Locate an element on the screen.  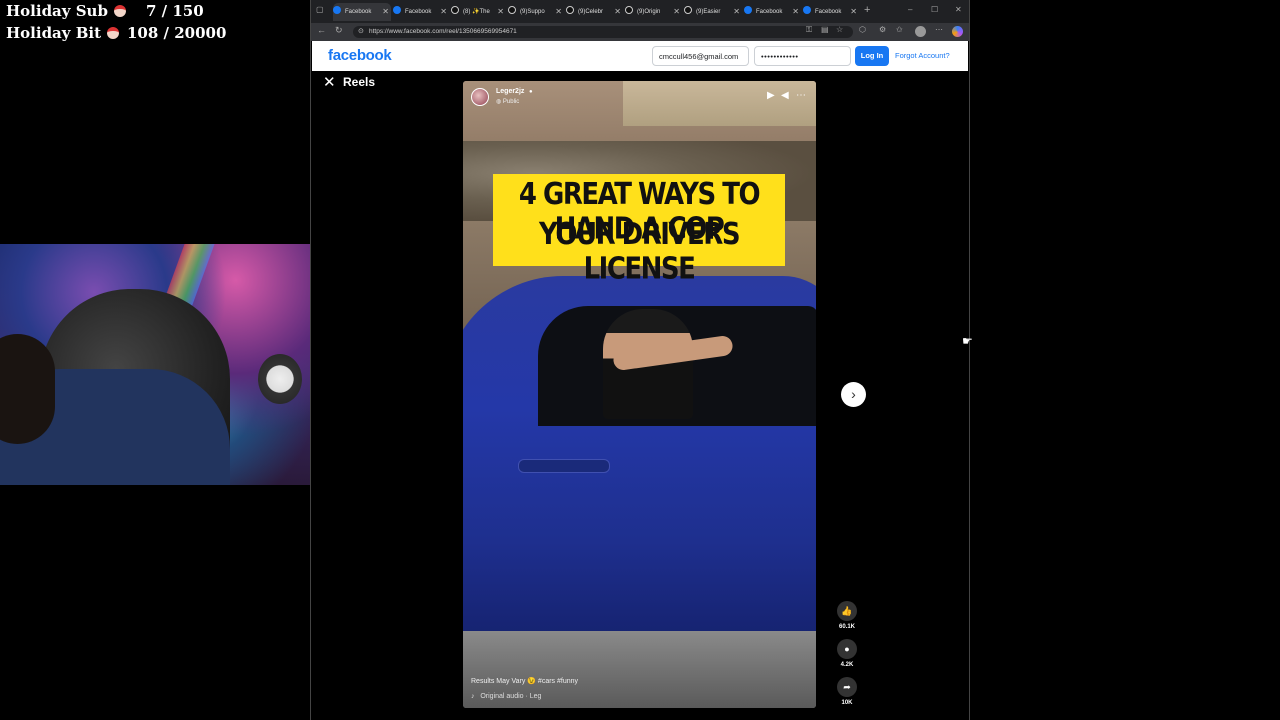
forgot-account-link: Forgot Account? is located at coordinates (922, 56).